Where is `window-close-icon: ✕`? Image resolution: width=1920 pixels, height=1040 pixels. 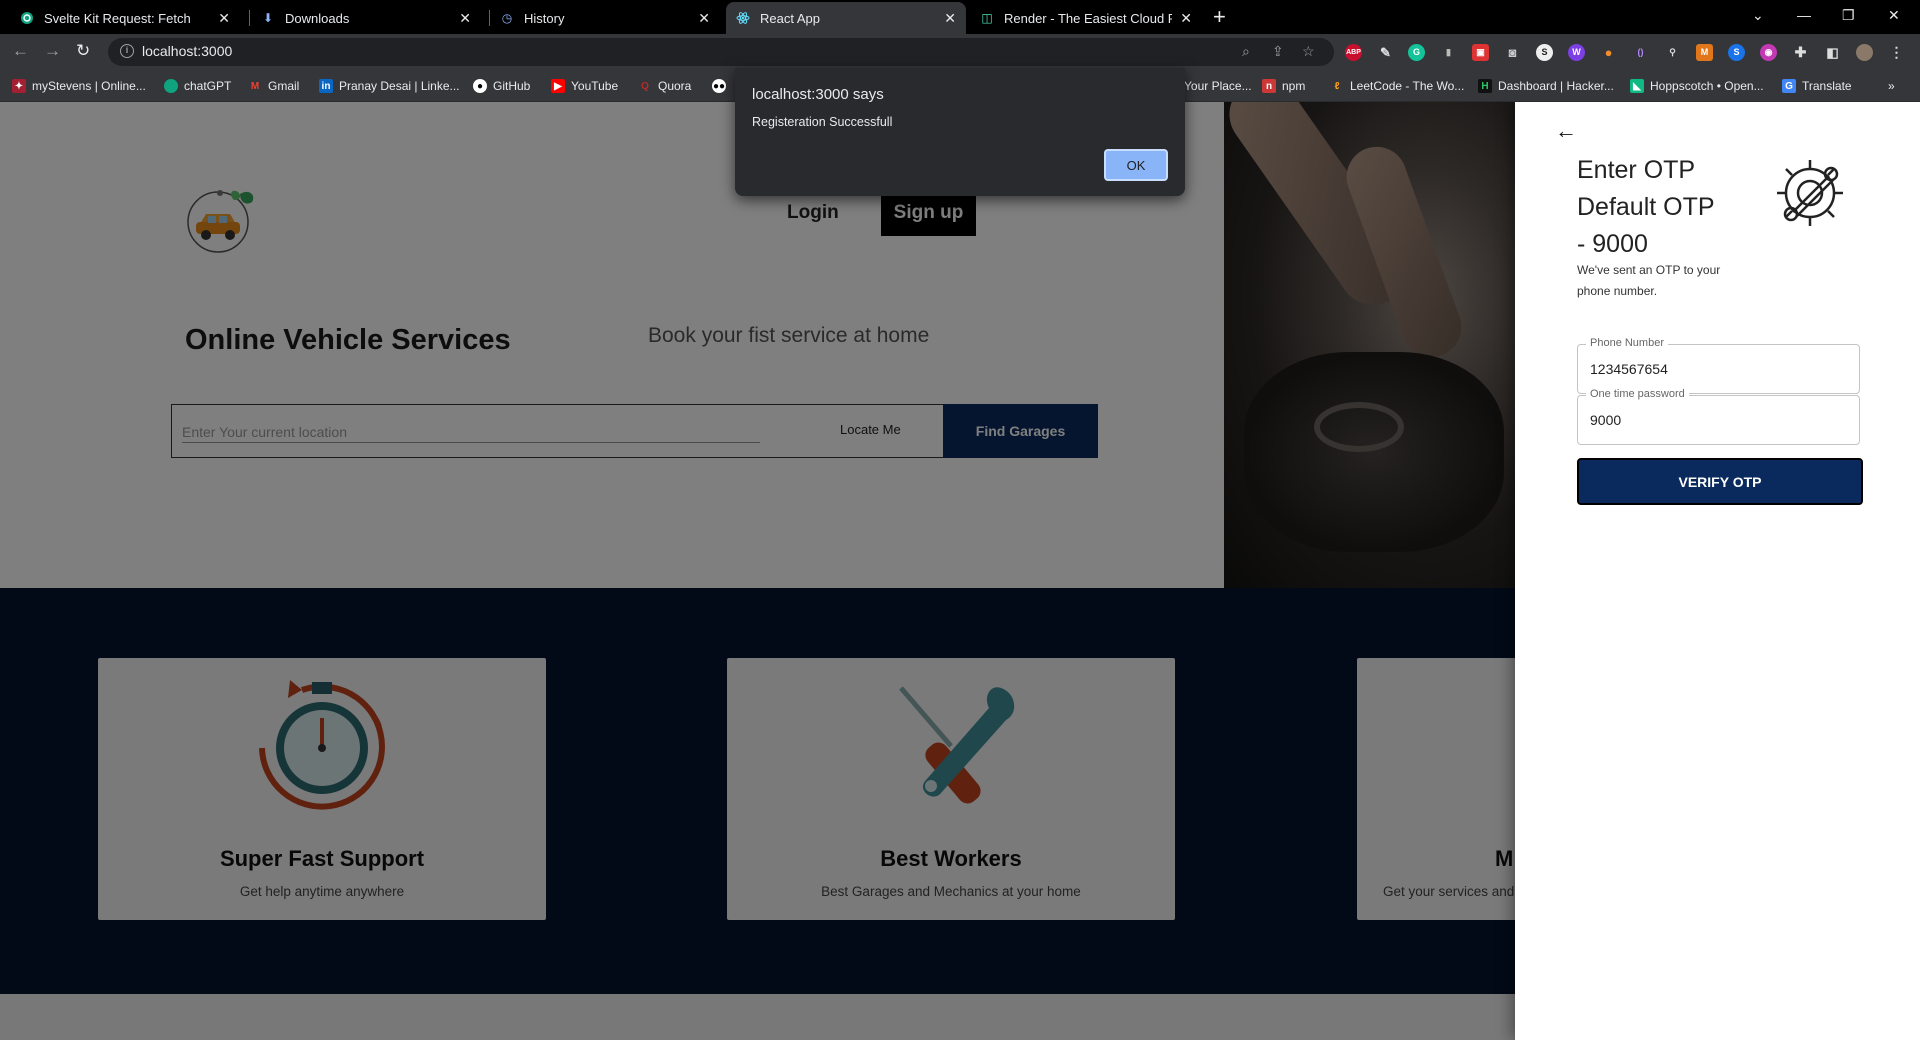 window-close-icon: ✕ is located at coordinates (1894, 15).